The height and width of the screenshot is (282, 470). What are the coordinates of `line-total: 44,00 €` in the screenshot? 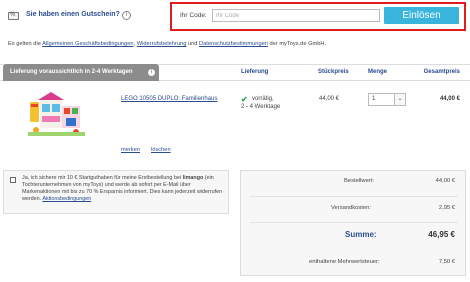 It's located at (449, 99).